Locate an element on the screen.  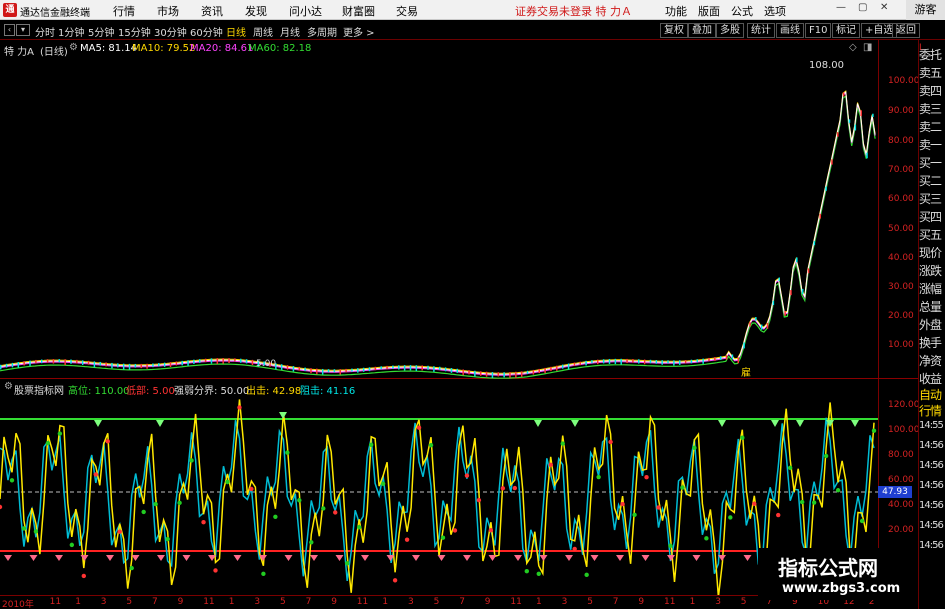
multi-stock-button: 多股 is located at coordinates (730, 30).